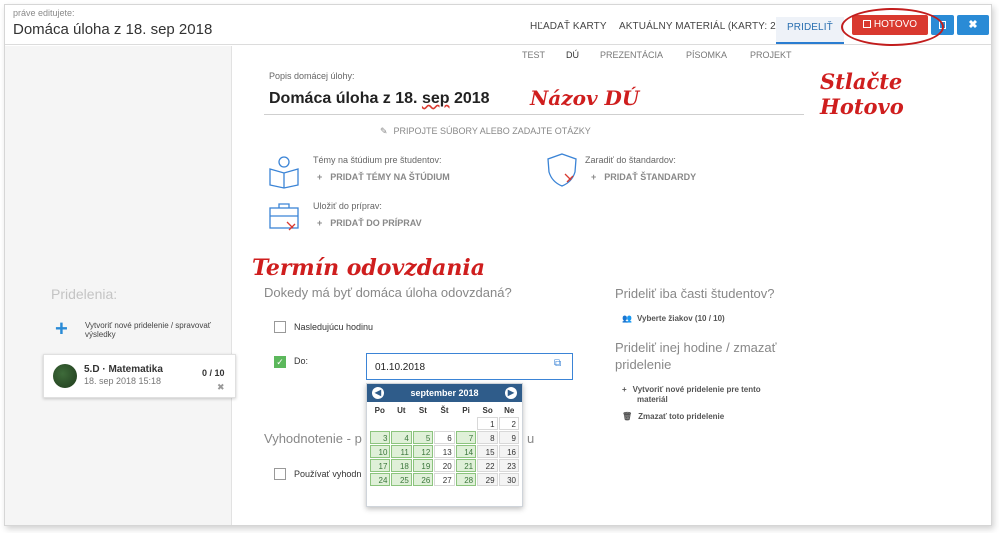 Image resolution: width=999 pixels, height=533 pixels. Describe the element at coordinates (221, 387) in the screenshot. I see `remove-icon: ✖` at that location.